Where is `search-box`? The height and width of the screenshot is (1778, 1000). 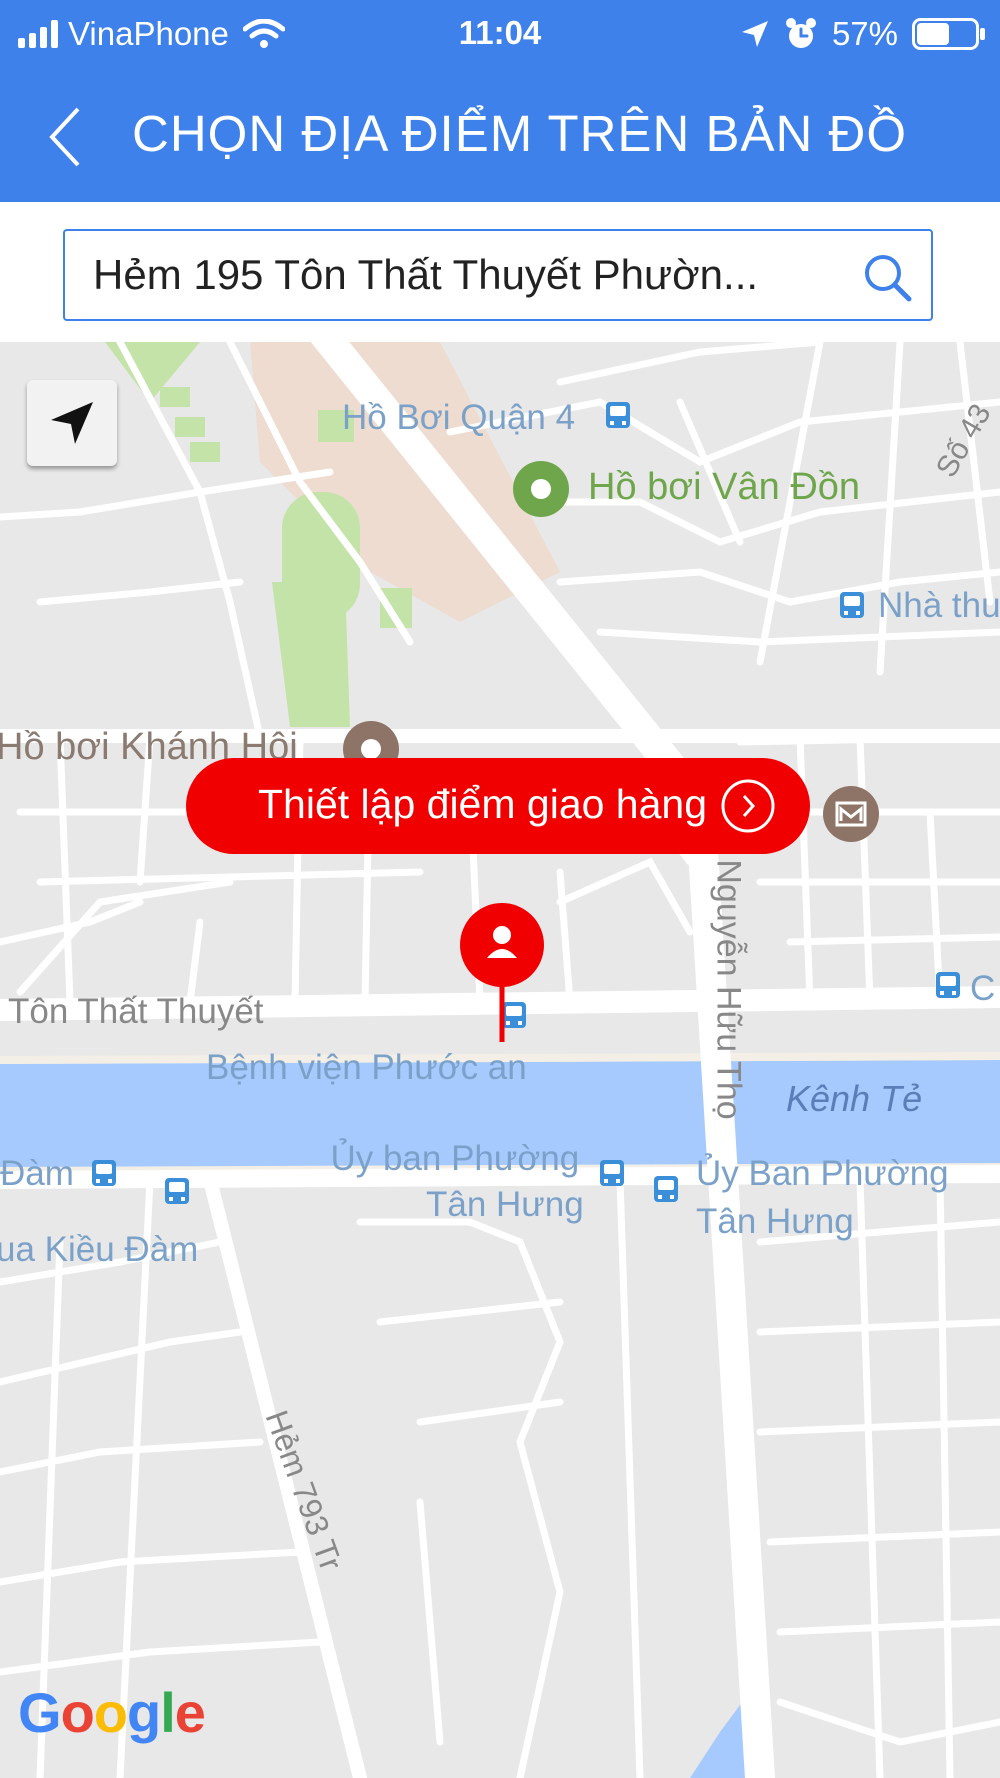 search-box is located at coordinates (498, 275).